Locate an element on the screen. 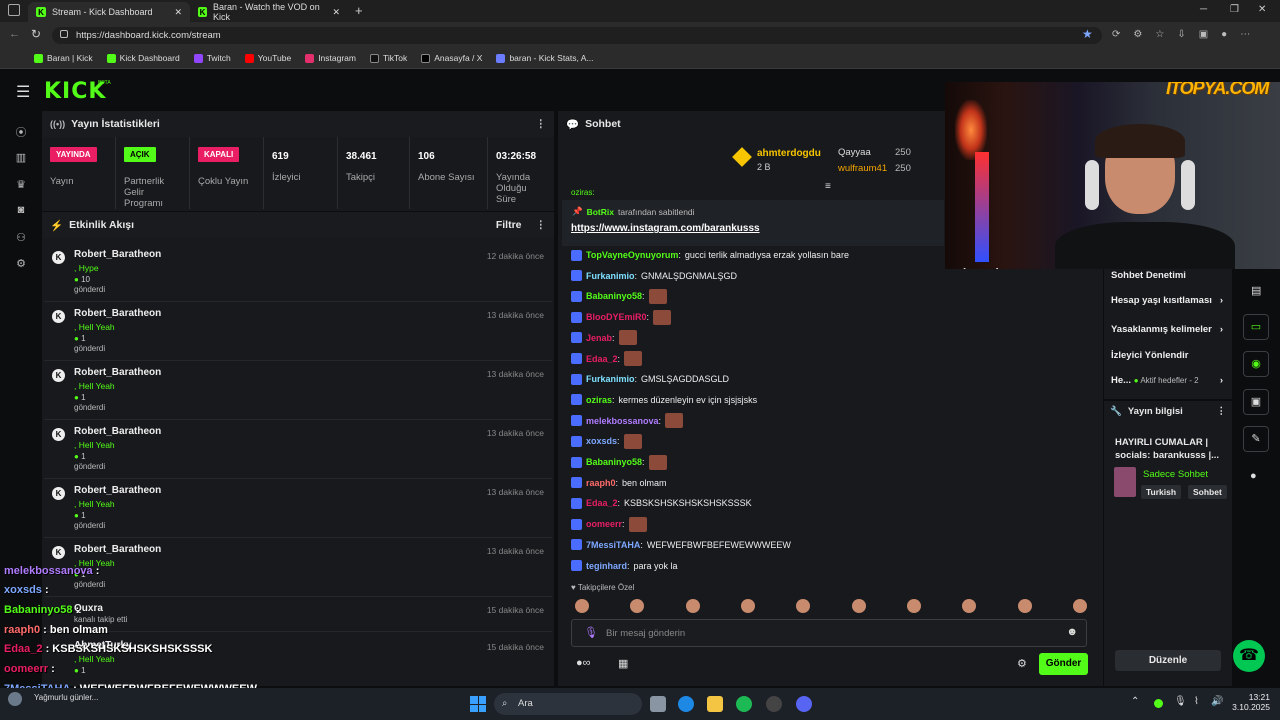 The width and height of the screenshot is (1280, 720). chat-input: 🎙 Bir mesaj gönderin ☻ is located at coordinates (829, 633).